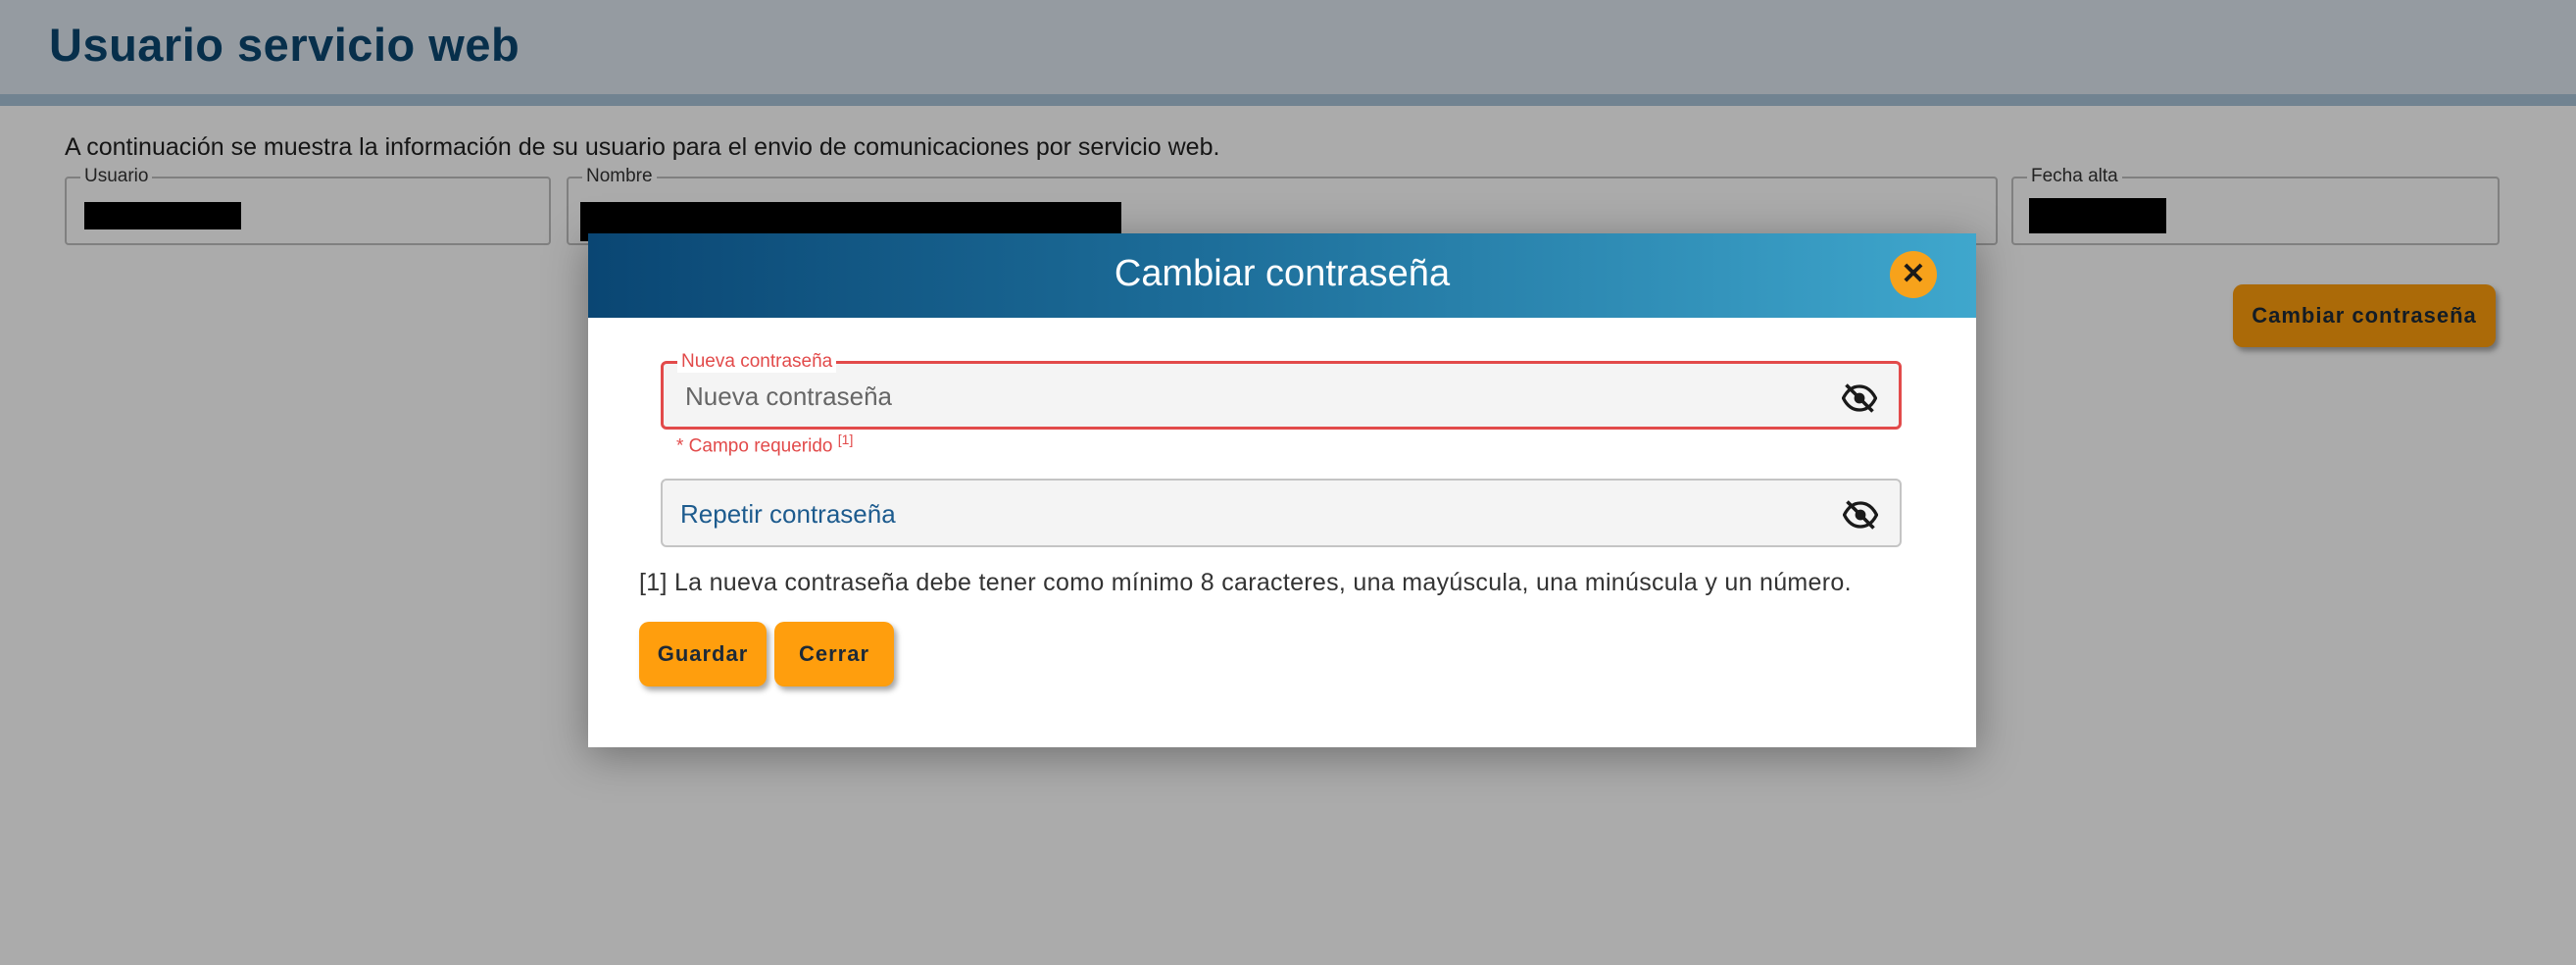 This screenshot has height=965, width=2576. Describe the element at coordinates (1243, 514) in the screenshot. I see `repeat-password-input` at that location.